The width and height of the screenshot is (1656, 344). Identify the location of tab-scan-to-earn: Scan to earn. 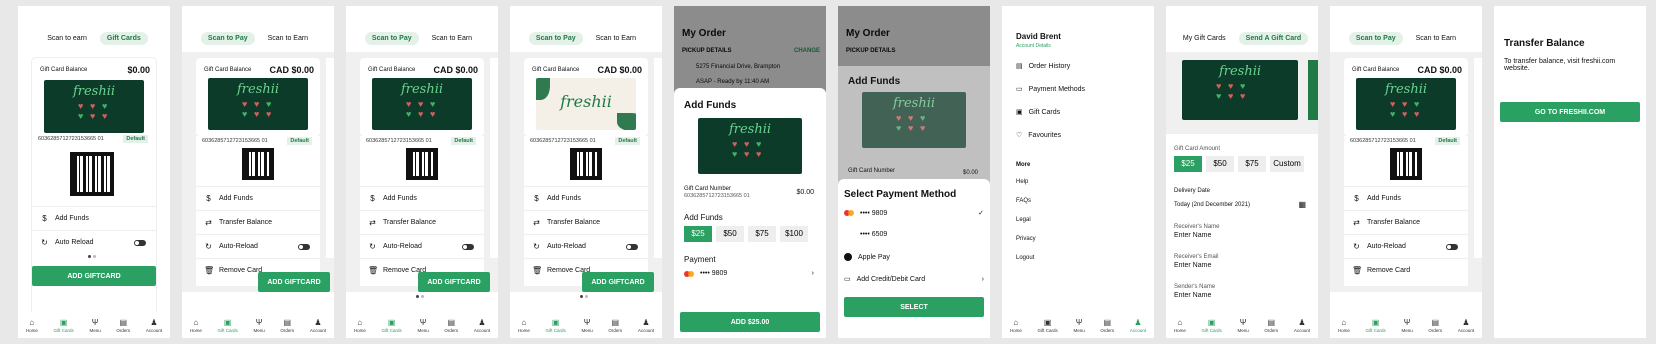
(67, 38).